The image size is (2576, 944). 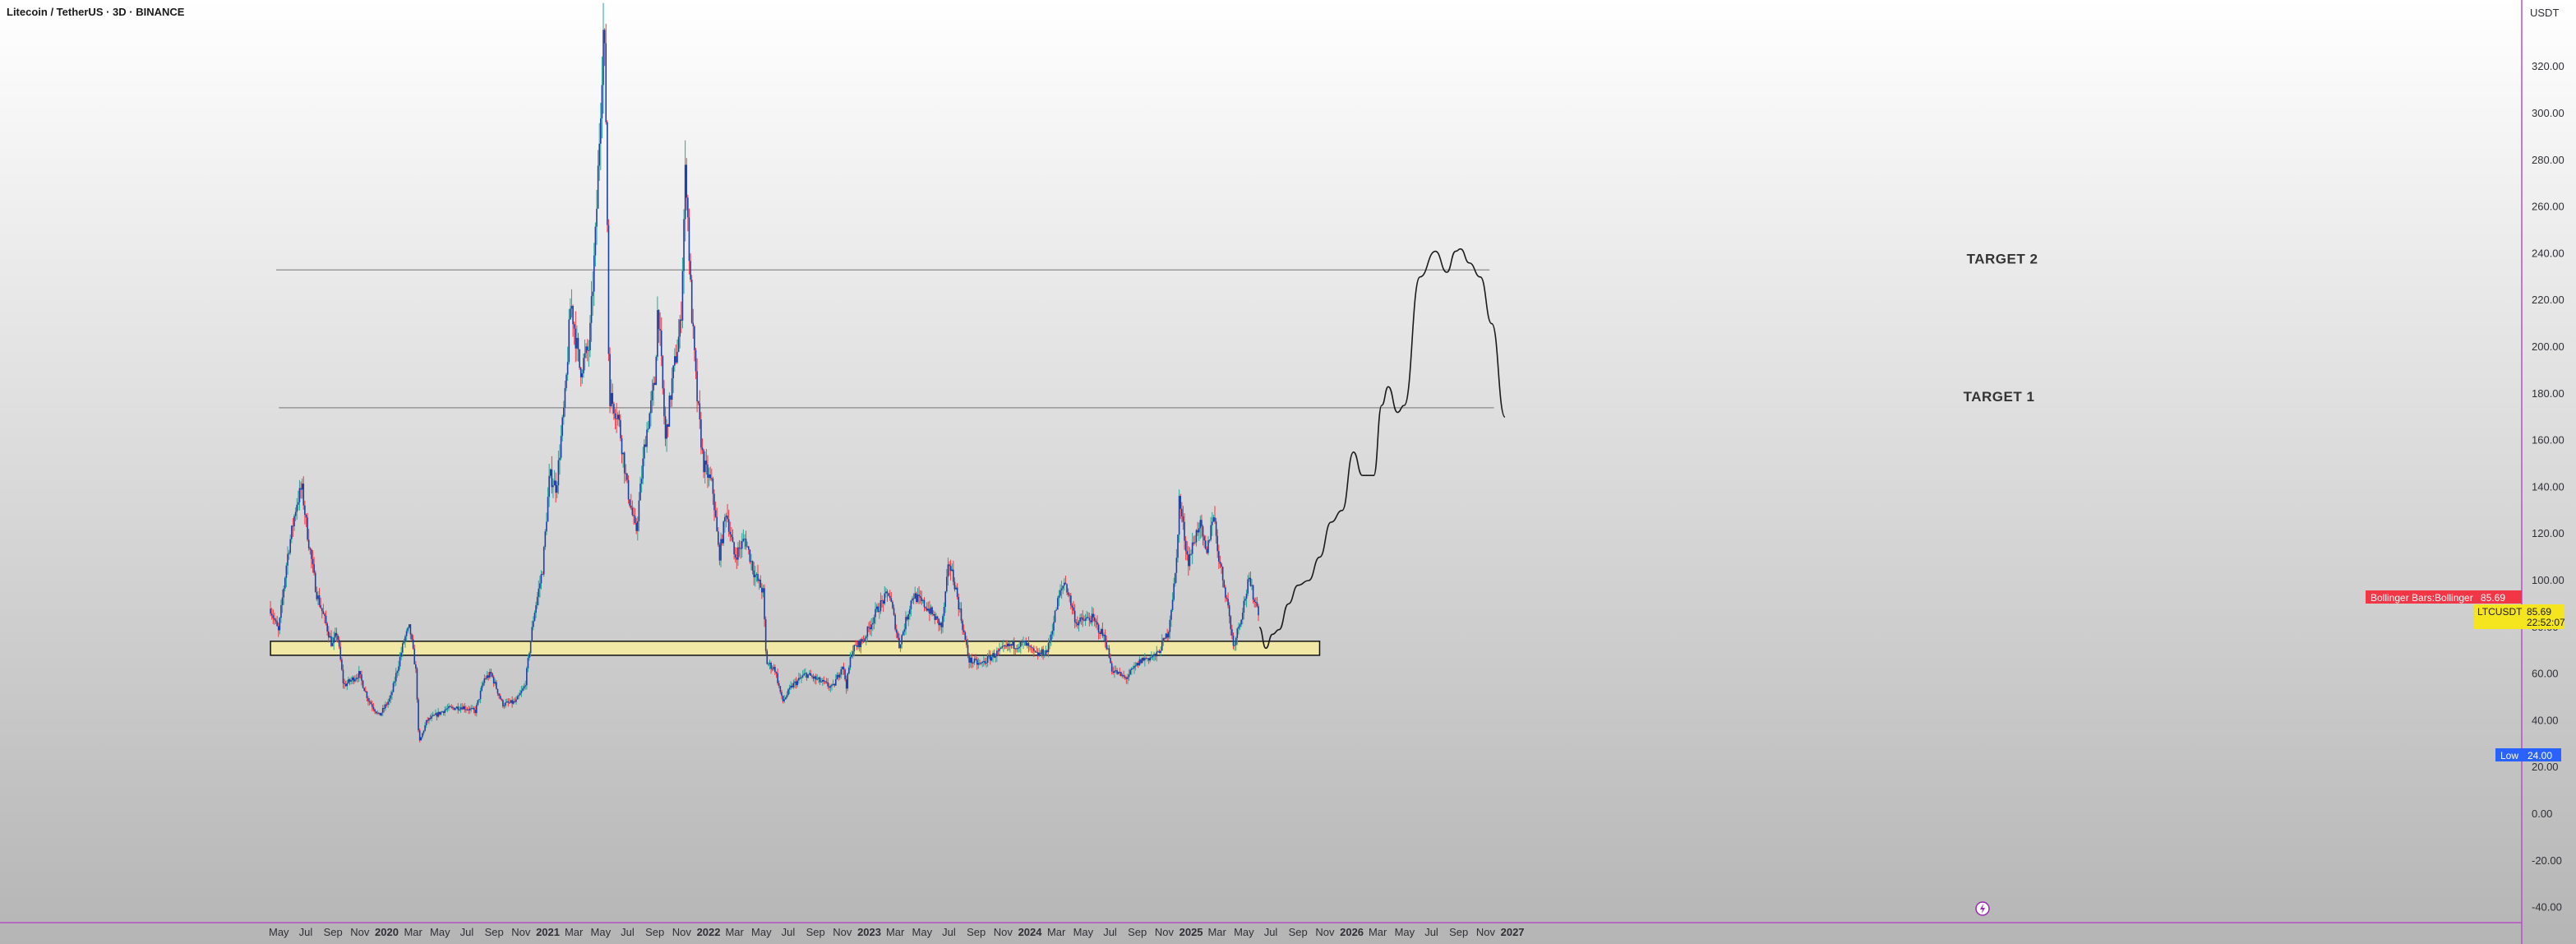 I want to click on y-tick-label: 180.00, so click(x=2548, y=393).